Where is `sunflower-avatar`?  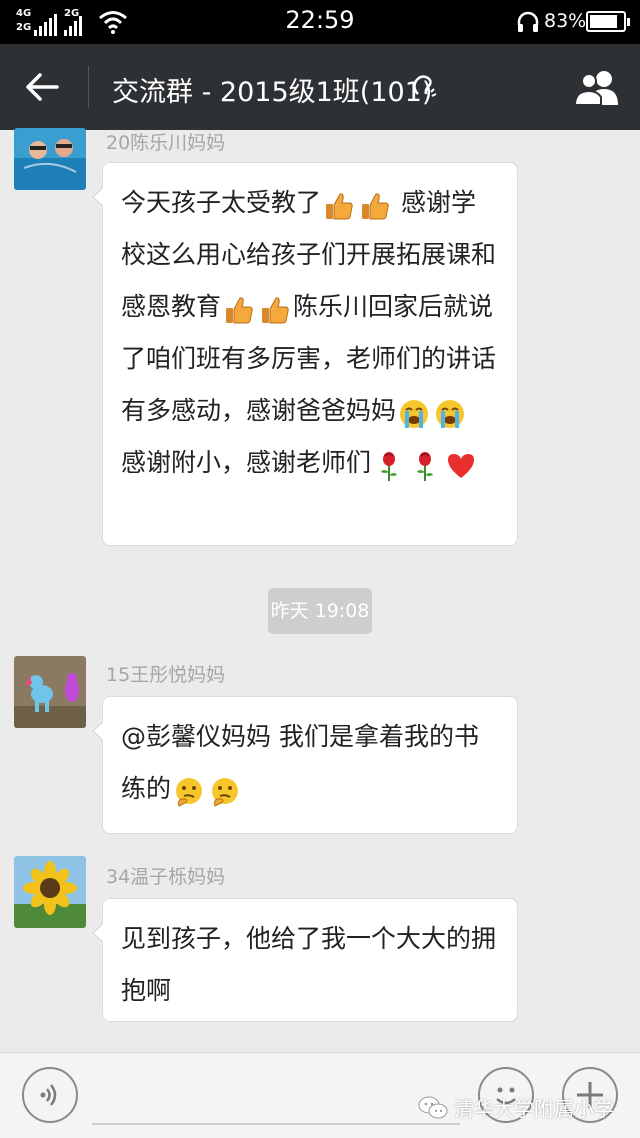
sunflower-avatar is located at coordinates (50, 892).